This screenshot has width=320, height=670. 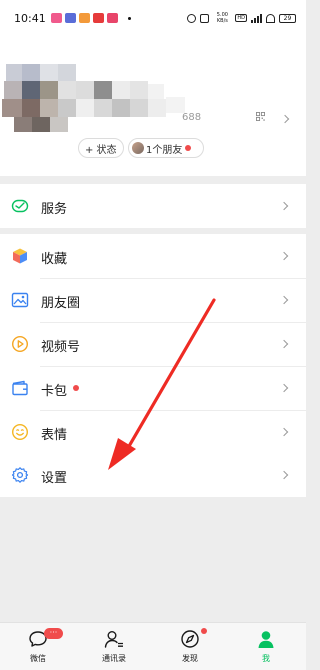 I want to click on menu-item-stickers: 表情, so click(x=153, y=432).